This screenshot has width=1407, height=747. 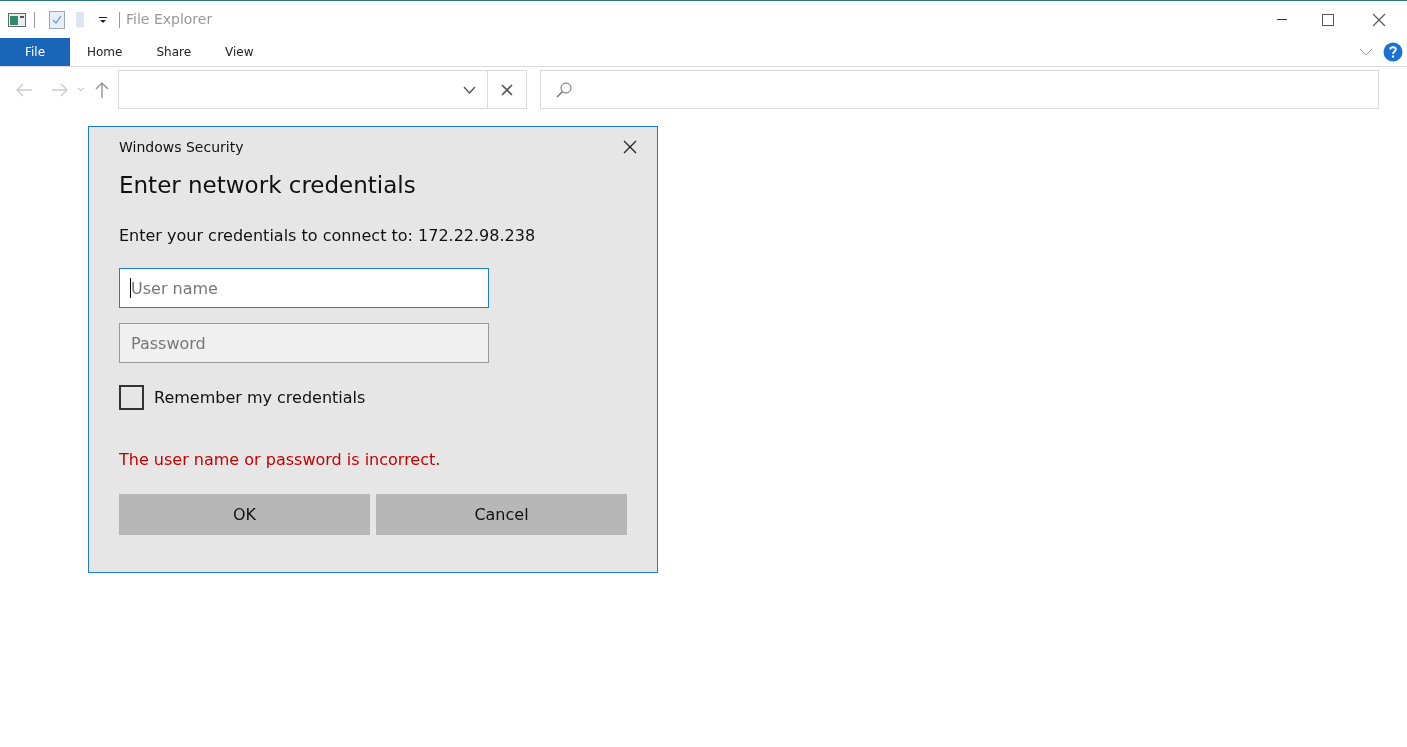 I want to click on dialog-message: Enter your credentials to connect to: 172.22.98.238, so click(x=328, y=236).